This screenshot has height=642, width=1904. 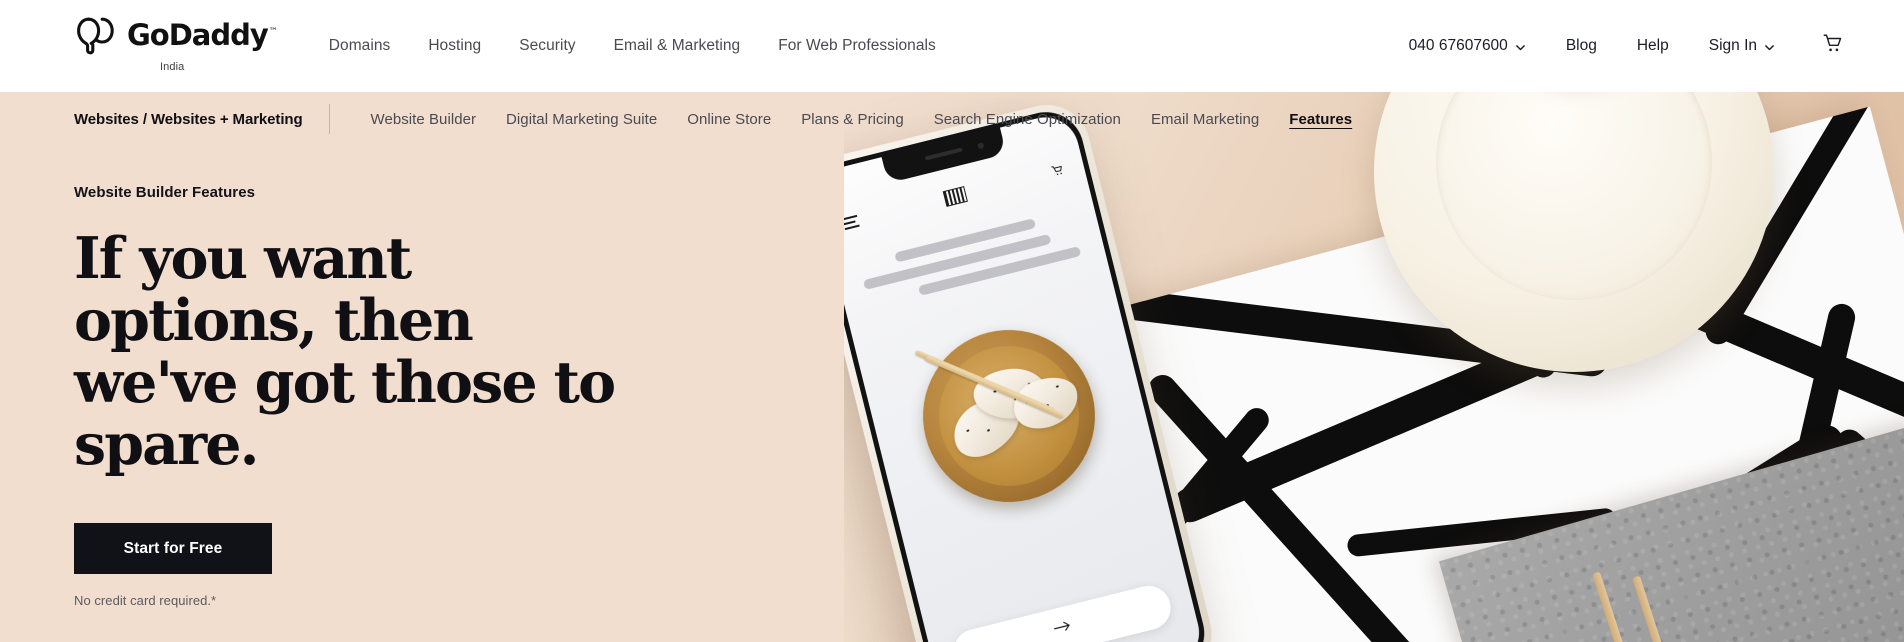 What do you see at coordinates (581, 119) in the screenshot?
I see `subnav-item-digital-marketing-suite: Digital Marketing Suite` at bounding box center [581, 119].